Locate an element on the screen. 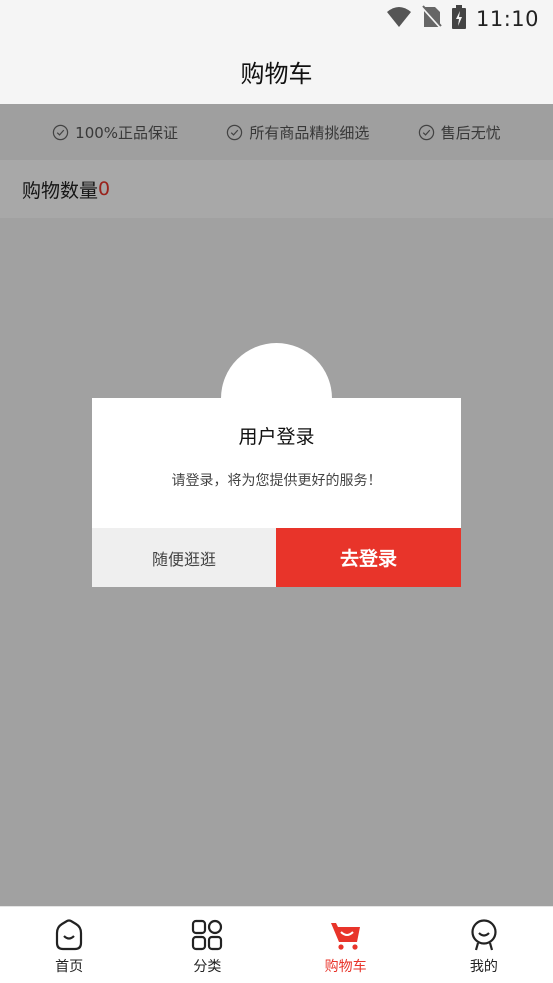 Image resolution: width=553 pixels, height=983 pixels. dialog-title: 用户登录 is located at coordinates (276, 437).